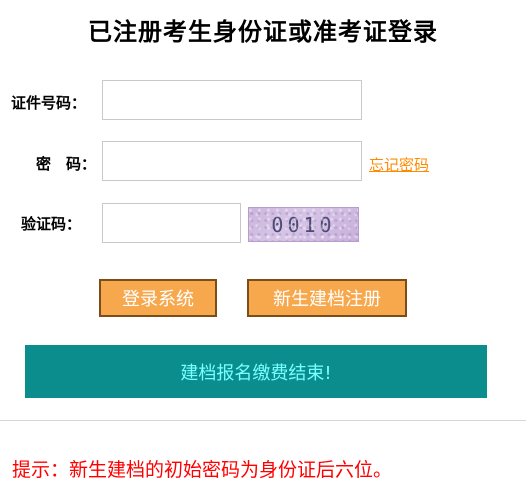 The image size is (526, 499). What do you see at coordinates (399, 164) in the screenshot?
I see `forgot-password-link: 忘记密码` at bounding box center [399, 164].